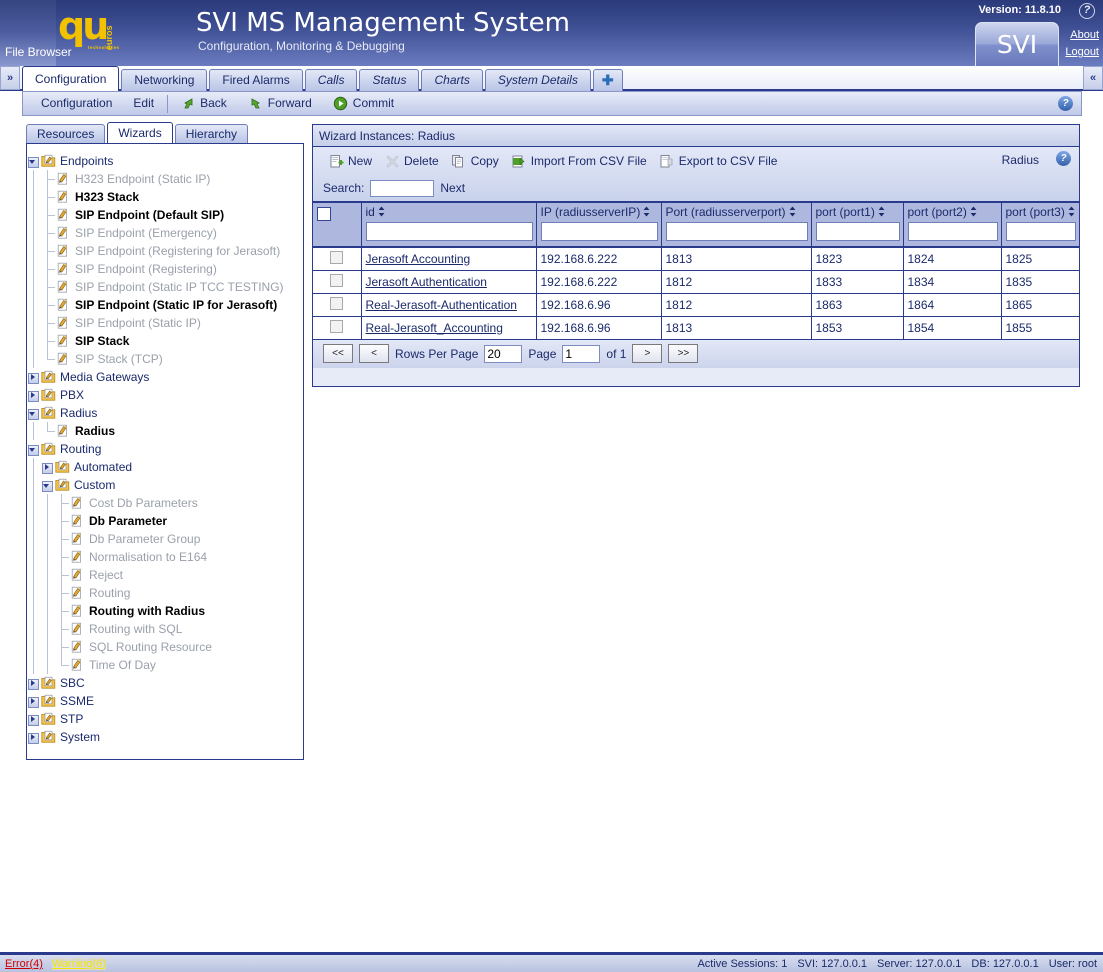 The image size is (1103, 972). Describe the element at coordinates (165, 251) in the screenshot. I see `tree-item-sip-endpoint-registering-for-jerasoft: SIP Endpoint (Registering for Jerasoft)` at that location.